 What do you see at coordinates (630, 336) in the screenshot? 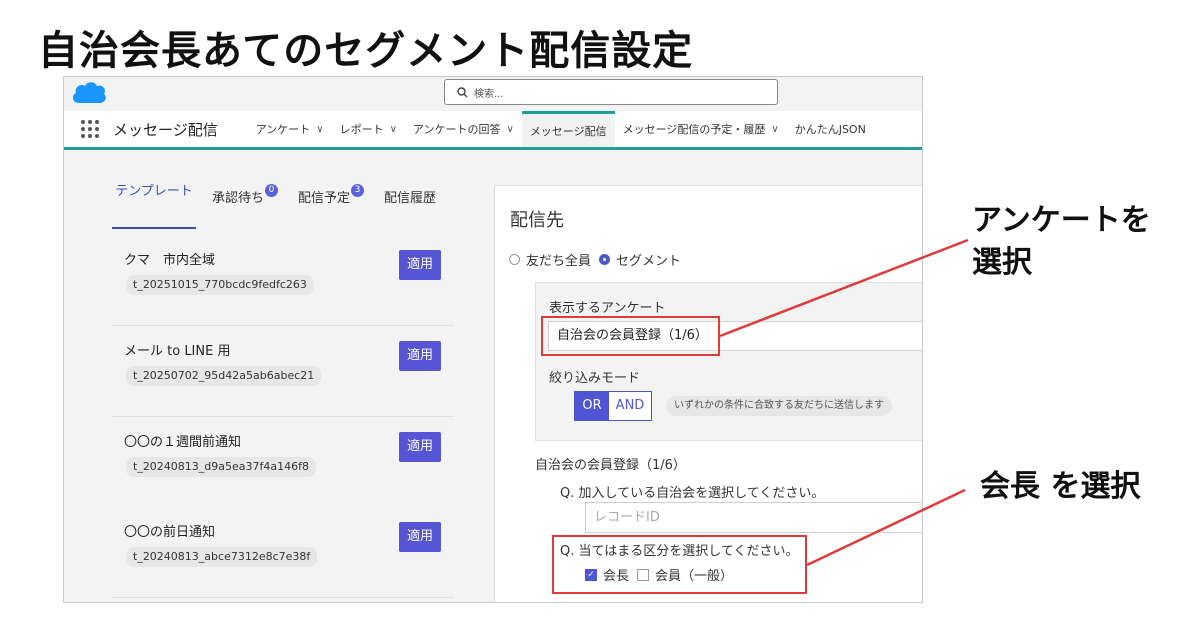
I see `highlight-survey-select` at bounding box center [630, 336].